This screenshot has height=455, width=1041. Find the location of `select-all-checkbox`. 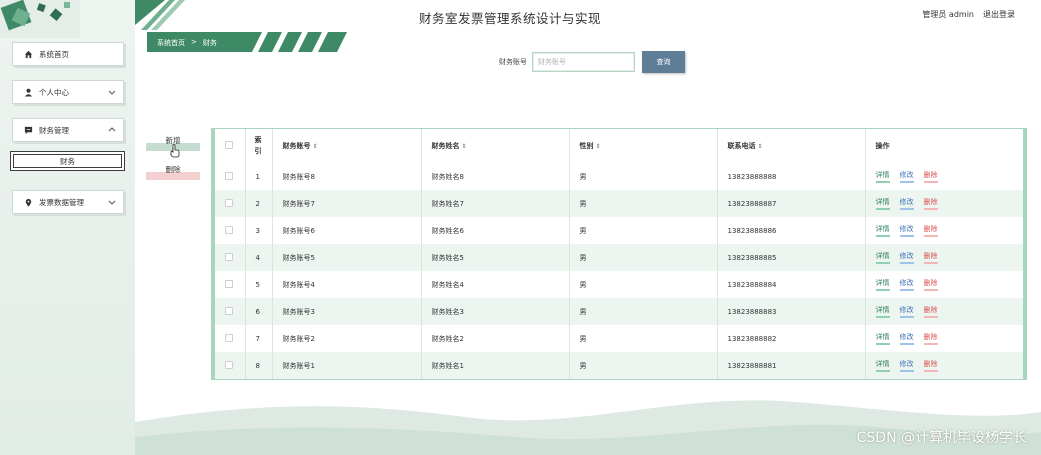

select-all-checkbox is located at coordinates (229, 145).